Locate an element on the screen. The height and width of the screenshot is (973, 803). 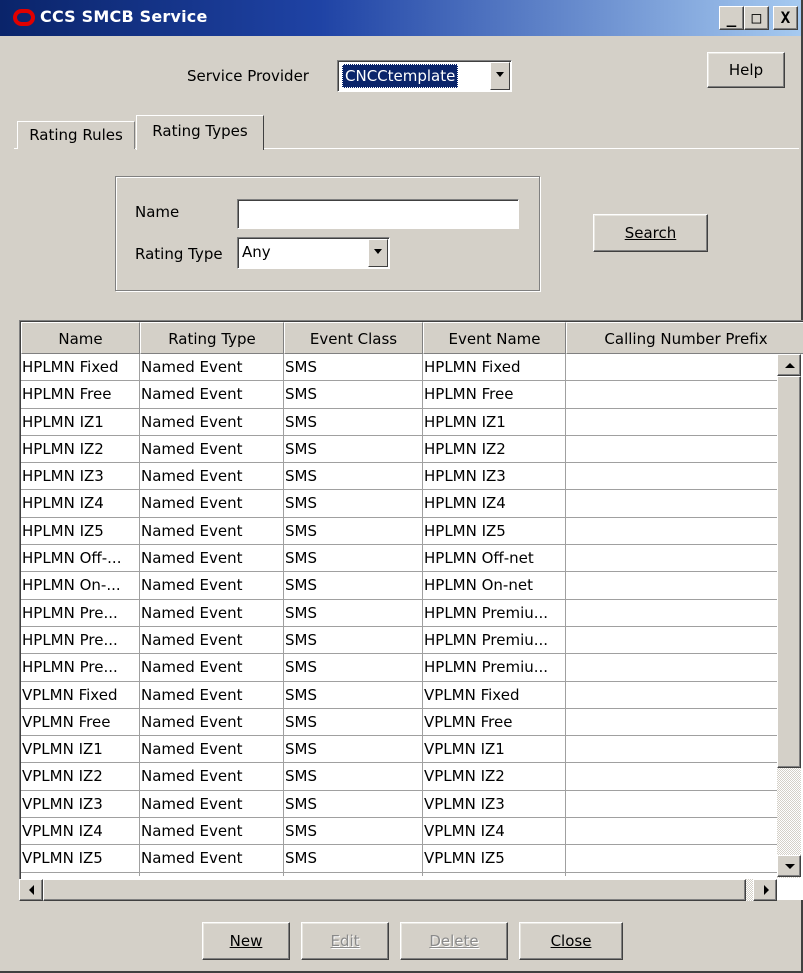
service-provider-select: CNCCtemplate is located at coordinates (424, 76).